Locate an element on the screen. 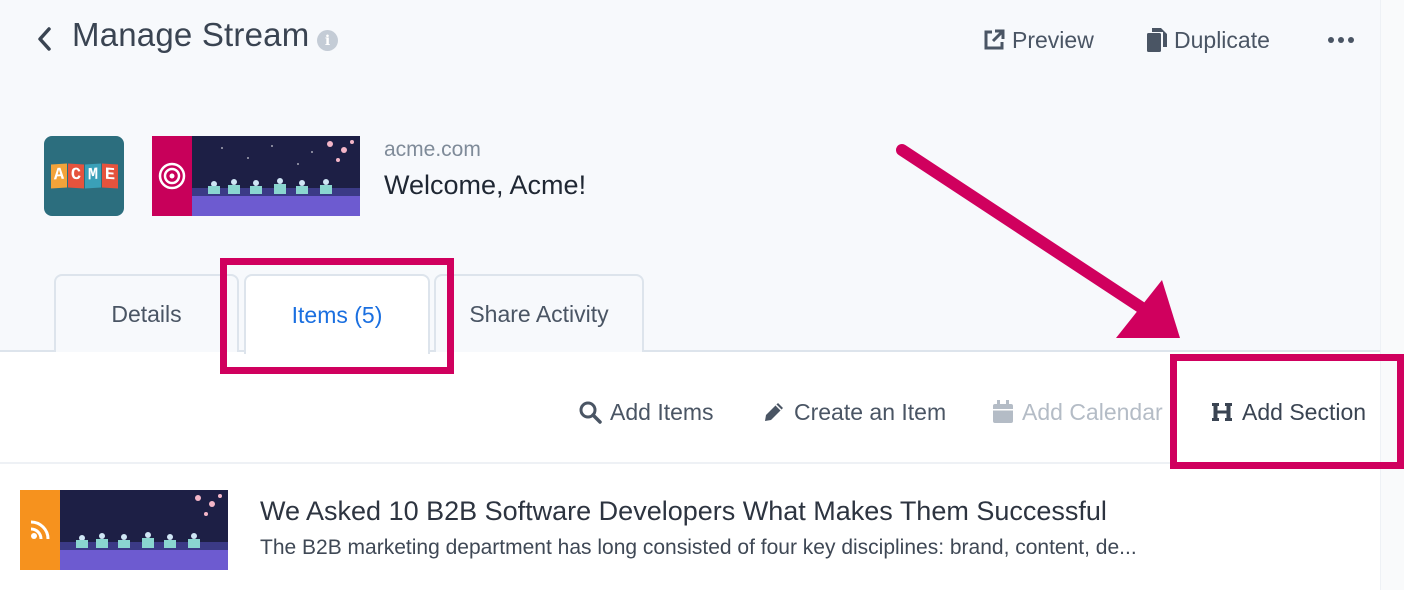 This screenshot has height=590, width=1404. page-title: Manage Stream is located at coordinates (191, 34).